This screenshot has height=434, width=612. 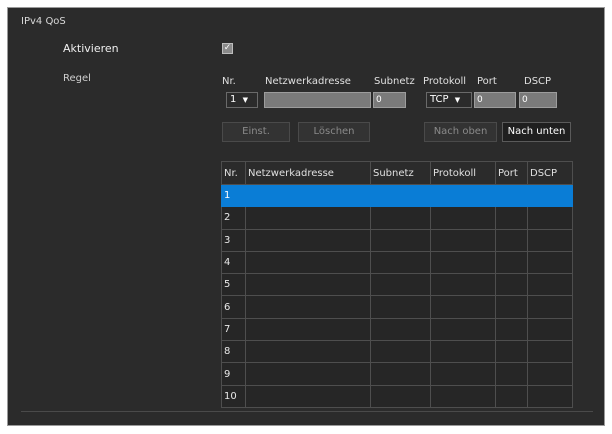 I want to click on row-number: 2, so click(x=233, y=218).